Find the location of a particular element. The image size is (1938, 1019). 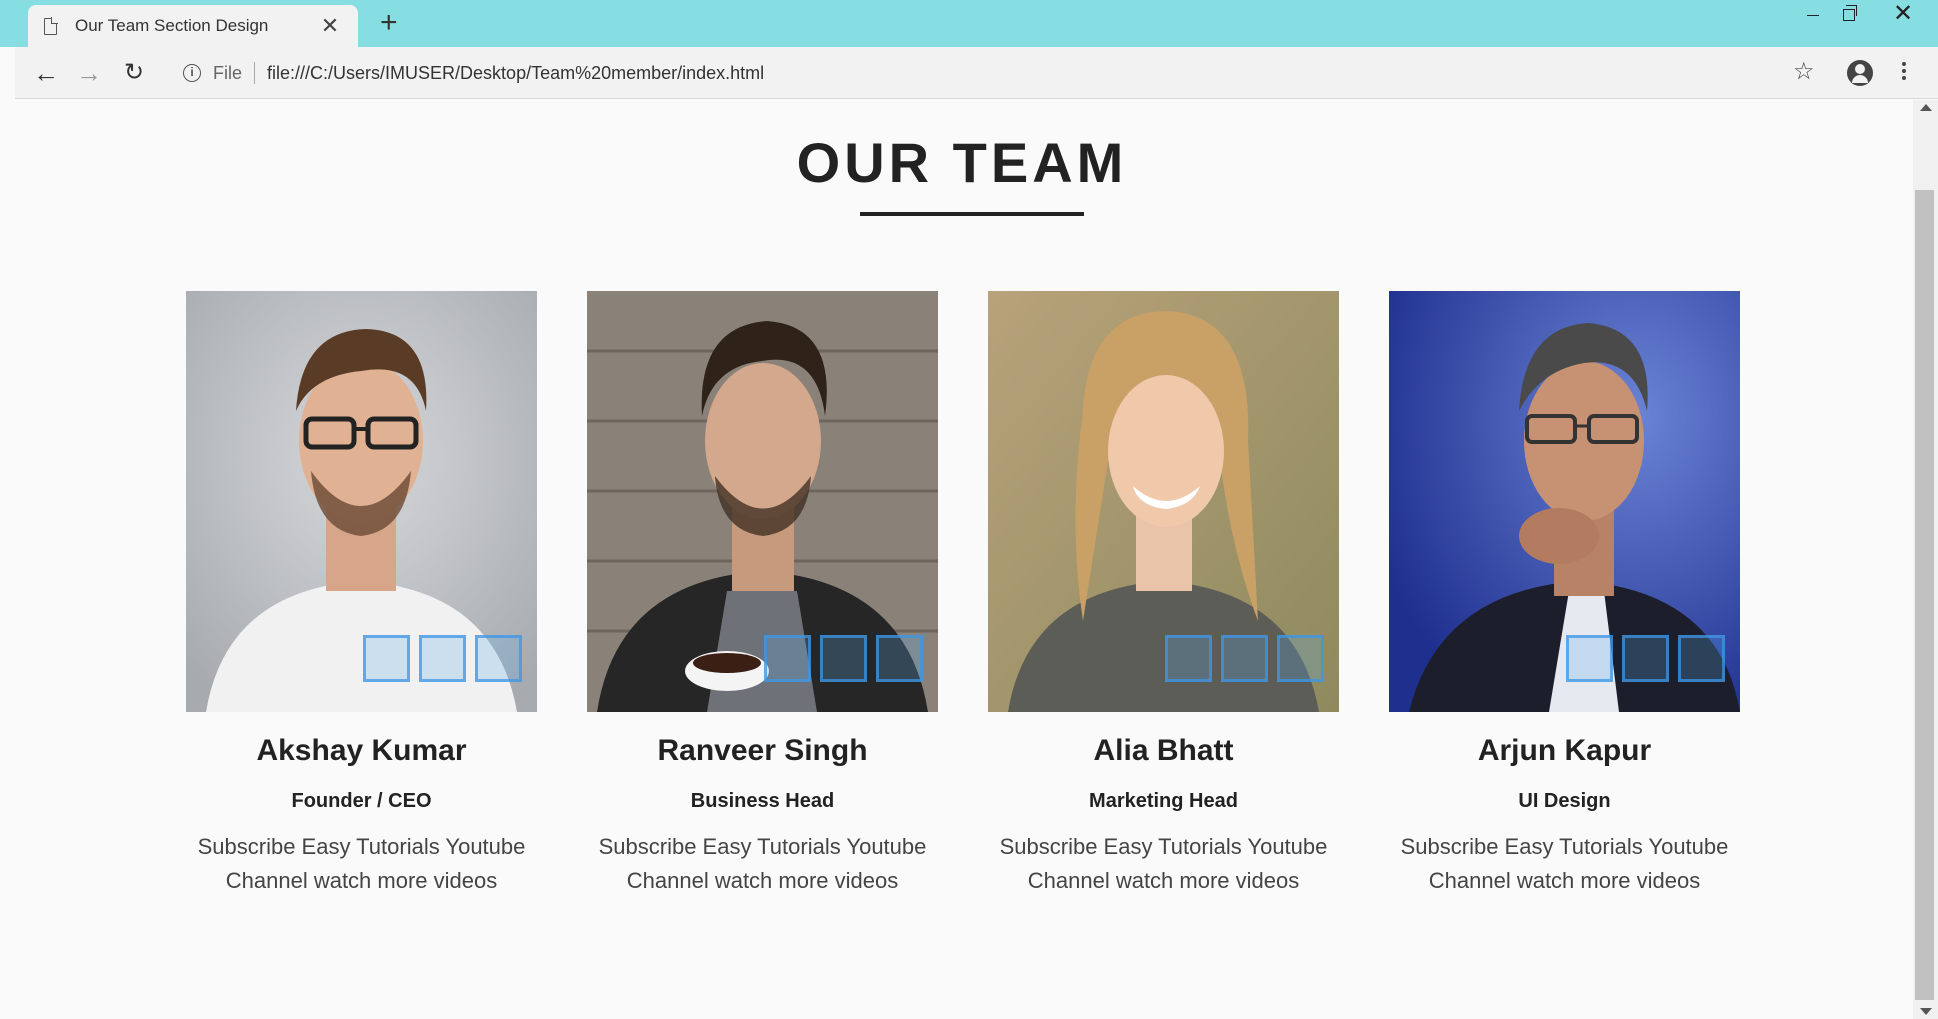

document-icon is located at coordinates (51, 25).